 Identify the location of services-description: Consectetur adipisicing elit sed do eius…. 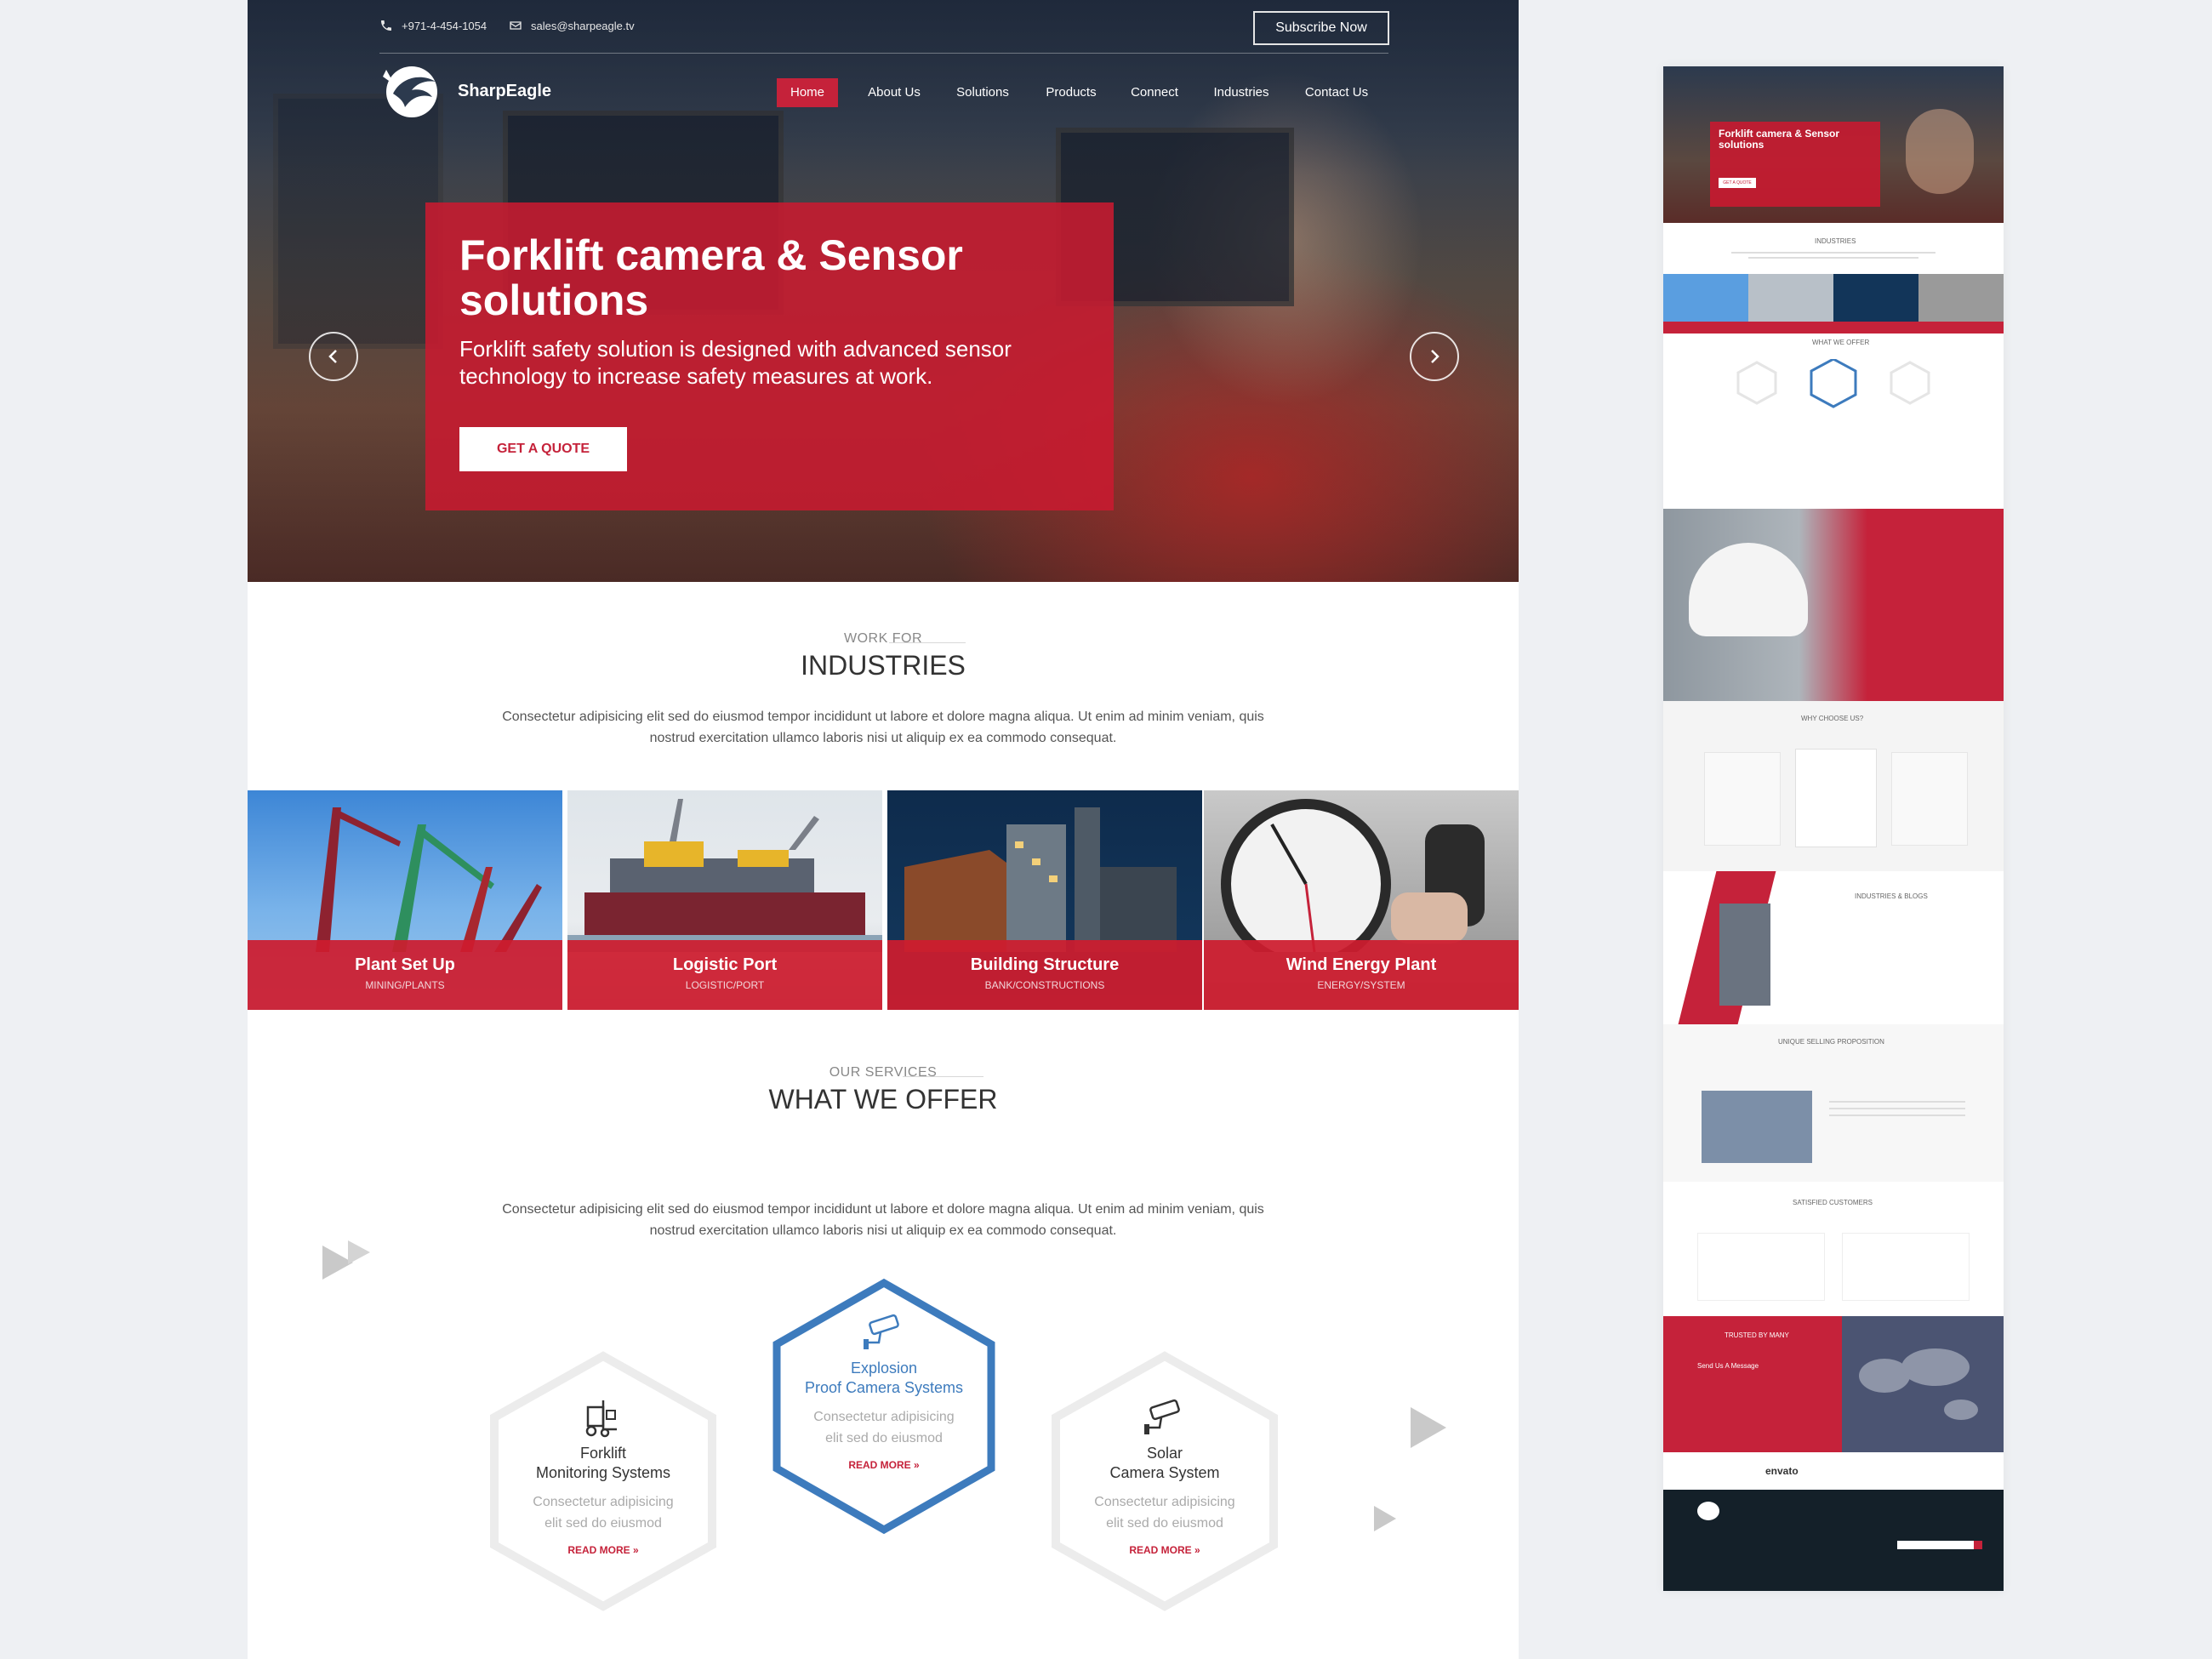
(883, 1220).